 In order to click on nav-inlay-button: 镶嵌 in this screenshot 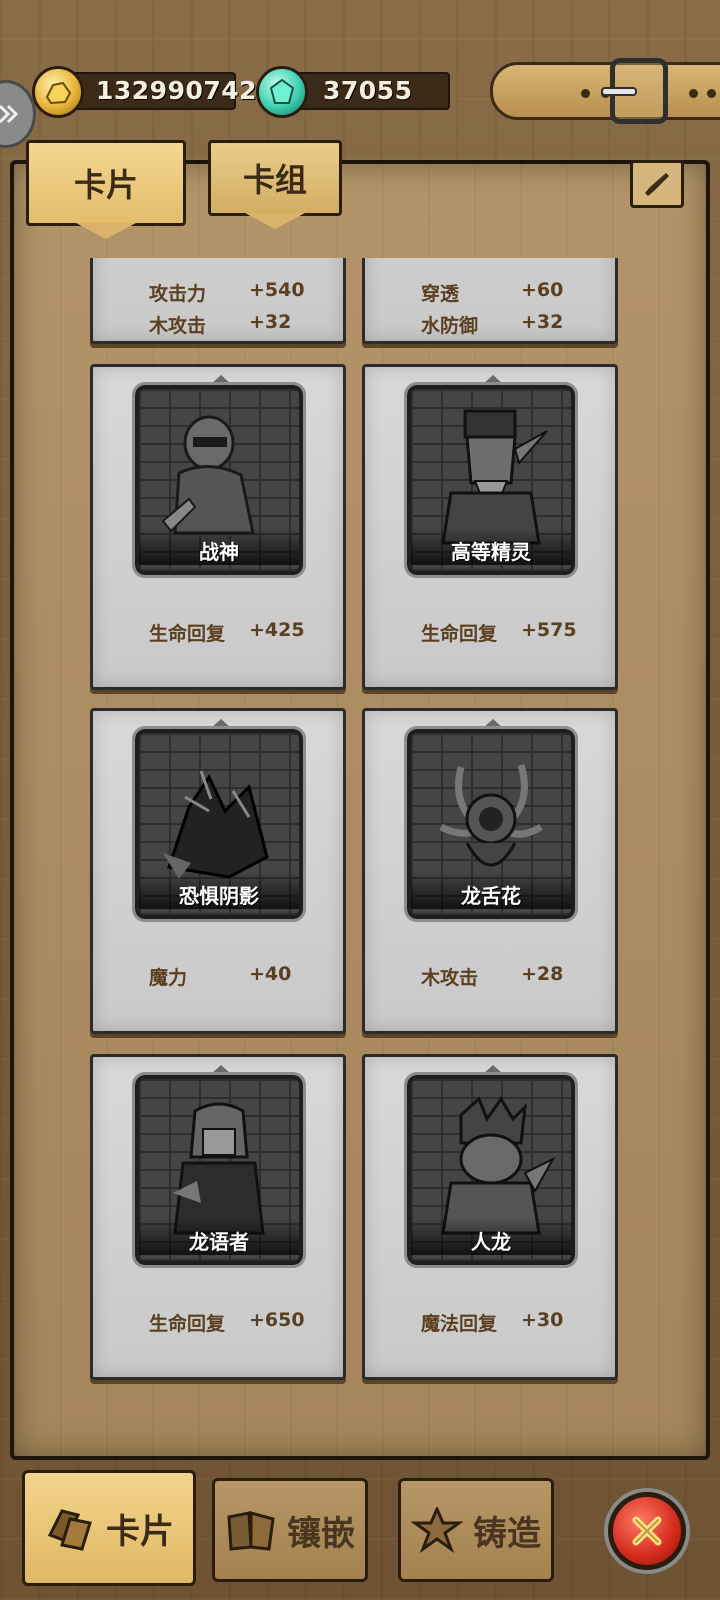, I will do `click(290, 1530)`.